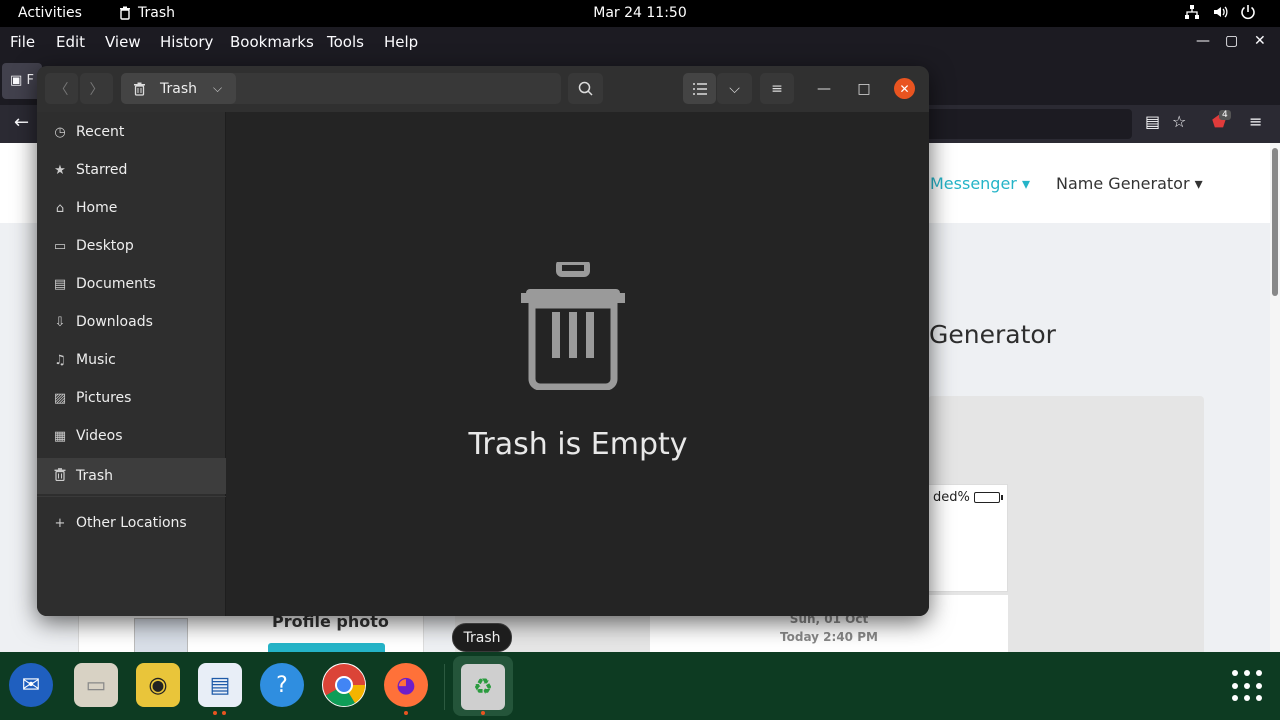 Image resolution: width=1280 pixels, height=720 pixels. I want to click on view-options-button: ⌵, so click(734, 88).